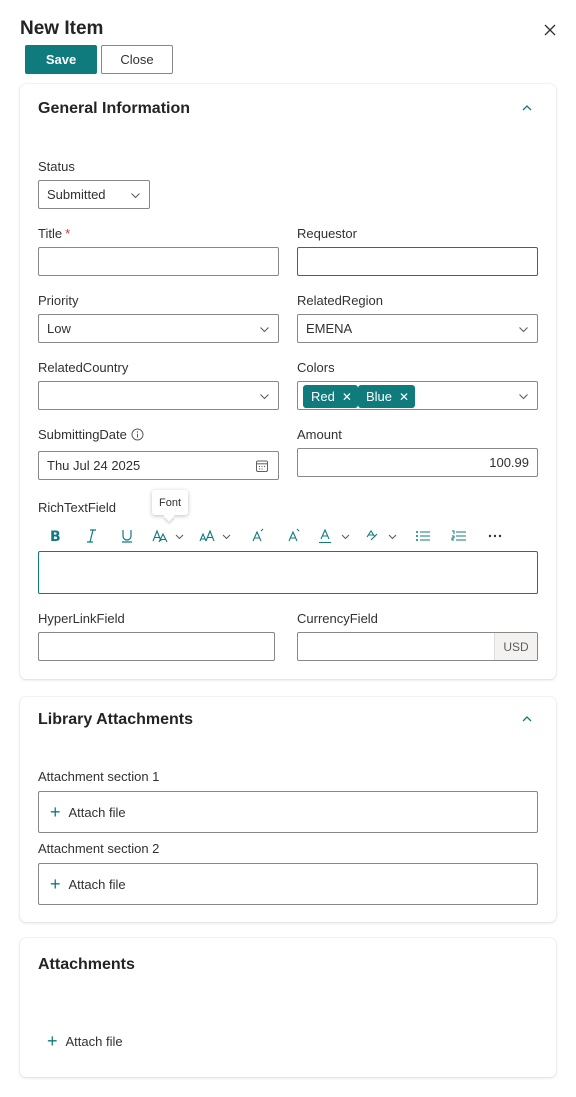 This screenshot has width=576, height=1097. I want to click on tag-label: Red, so click(323, 396).